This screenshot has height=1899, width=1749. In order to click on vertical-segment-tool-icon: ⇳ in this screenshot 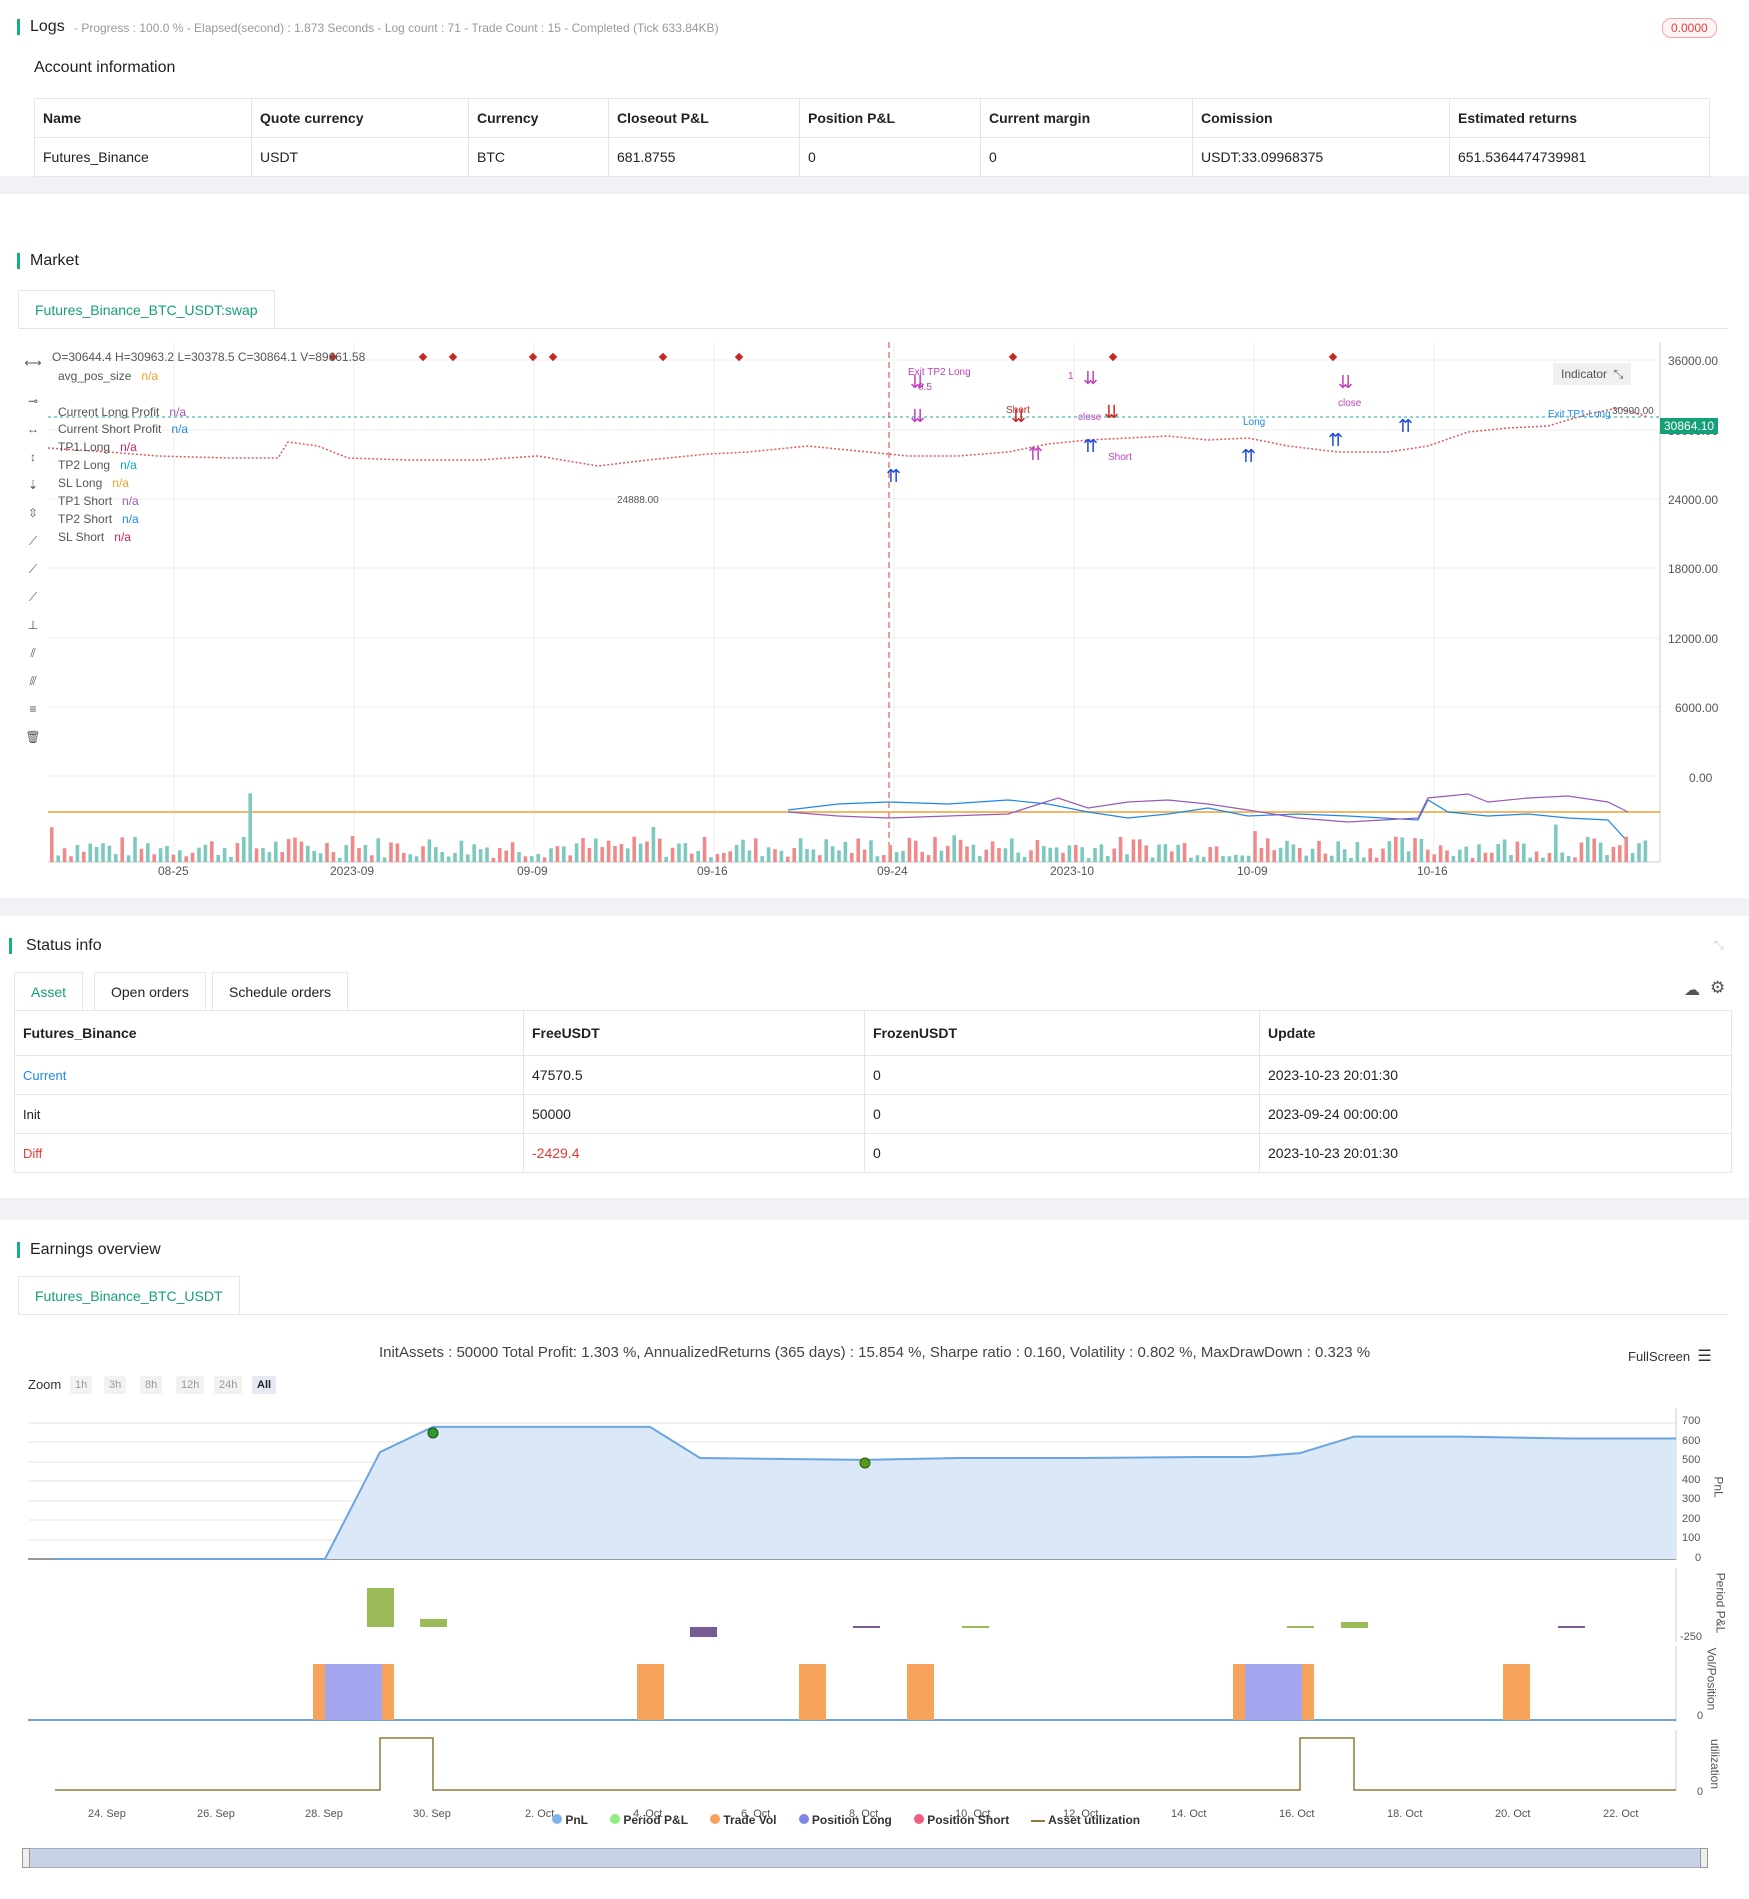, I will do `click(33, 513)`.